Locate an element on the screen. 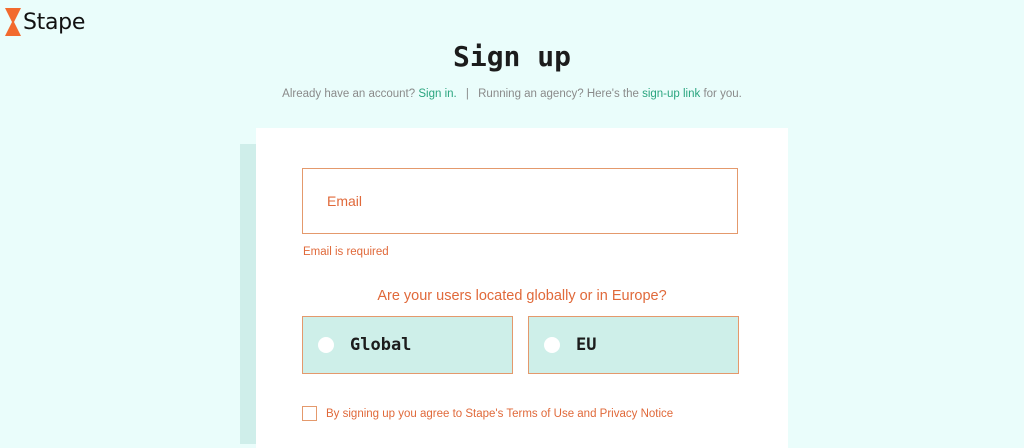 This screenshot has height=448, width=1024. page-title: Sign up is located at coordinates (511, 56).